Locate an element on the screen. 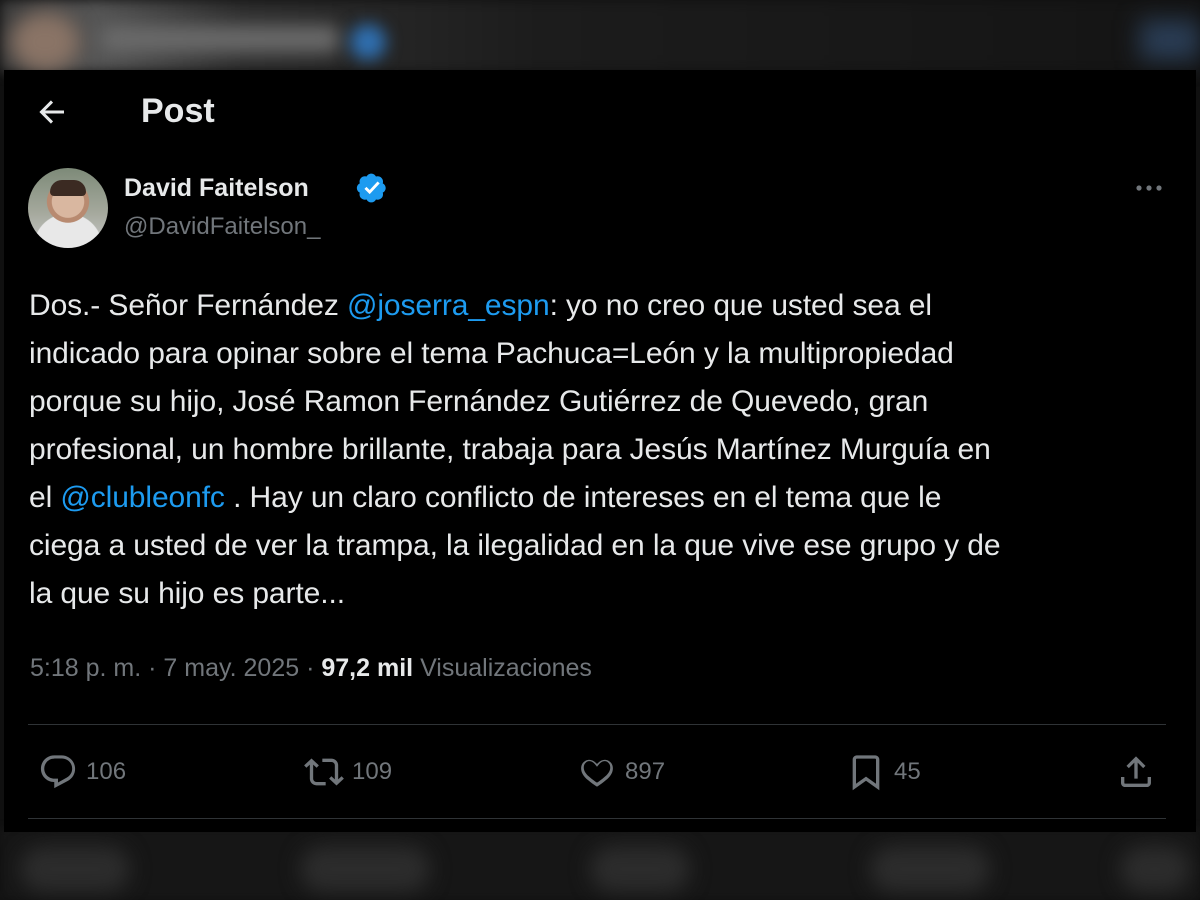  bookmark-button: 45 is located at coordinates (883, 772).